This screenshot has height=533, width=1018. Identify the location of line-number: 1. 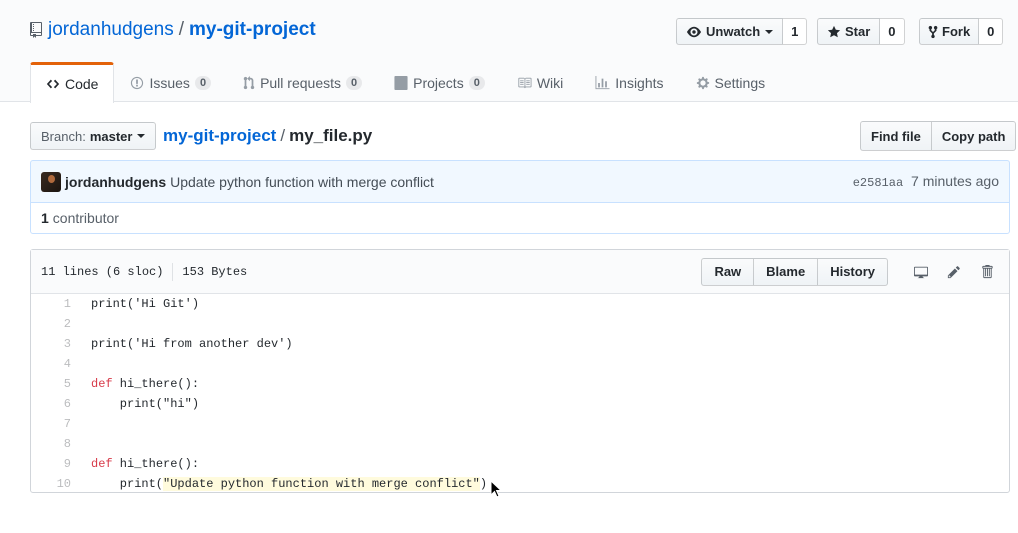
(51, 304).